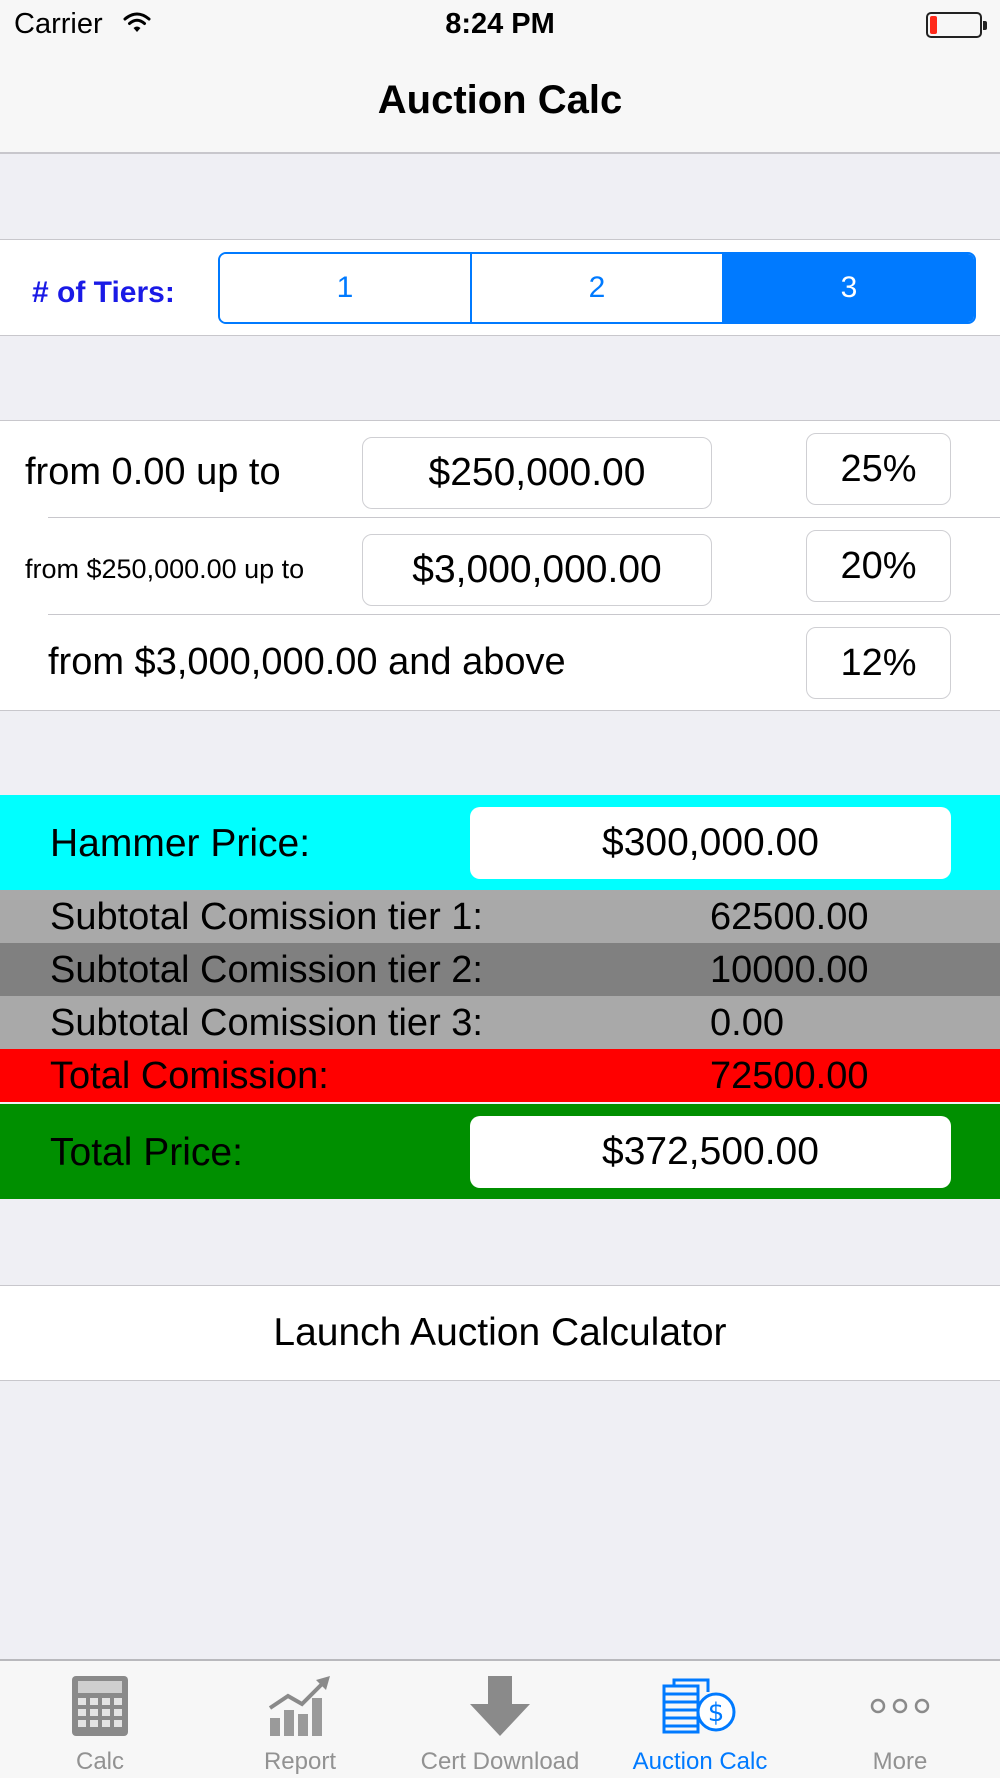 The height and width of the screenshot is (1778, 1000). What do you see at coordinates (789, 917) in the screenshot?
I see `subtotal-tier-1-value: 62500.00` at bounding box center [789, 917].